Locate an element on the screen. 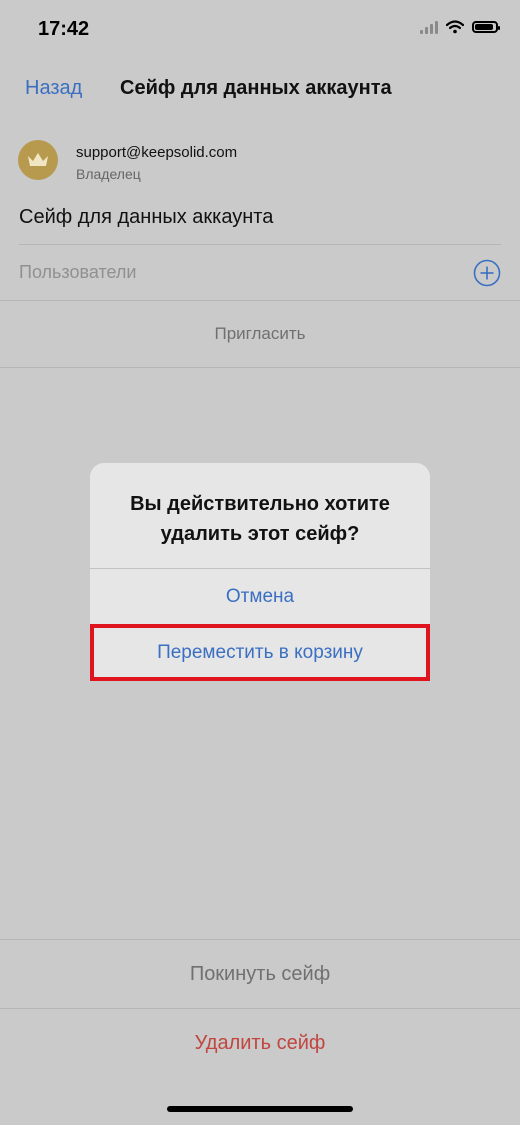  plus-circle-icon is located at coordinates (487, 273).